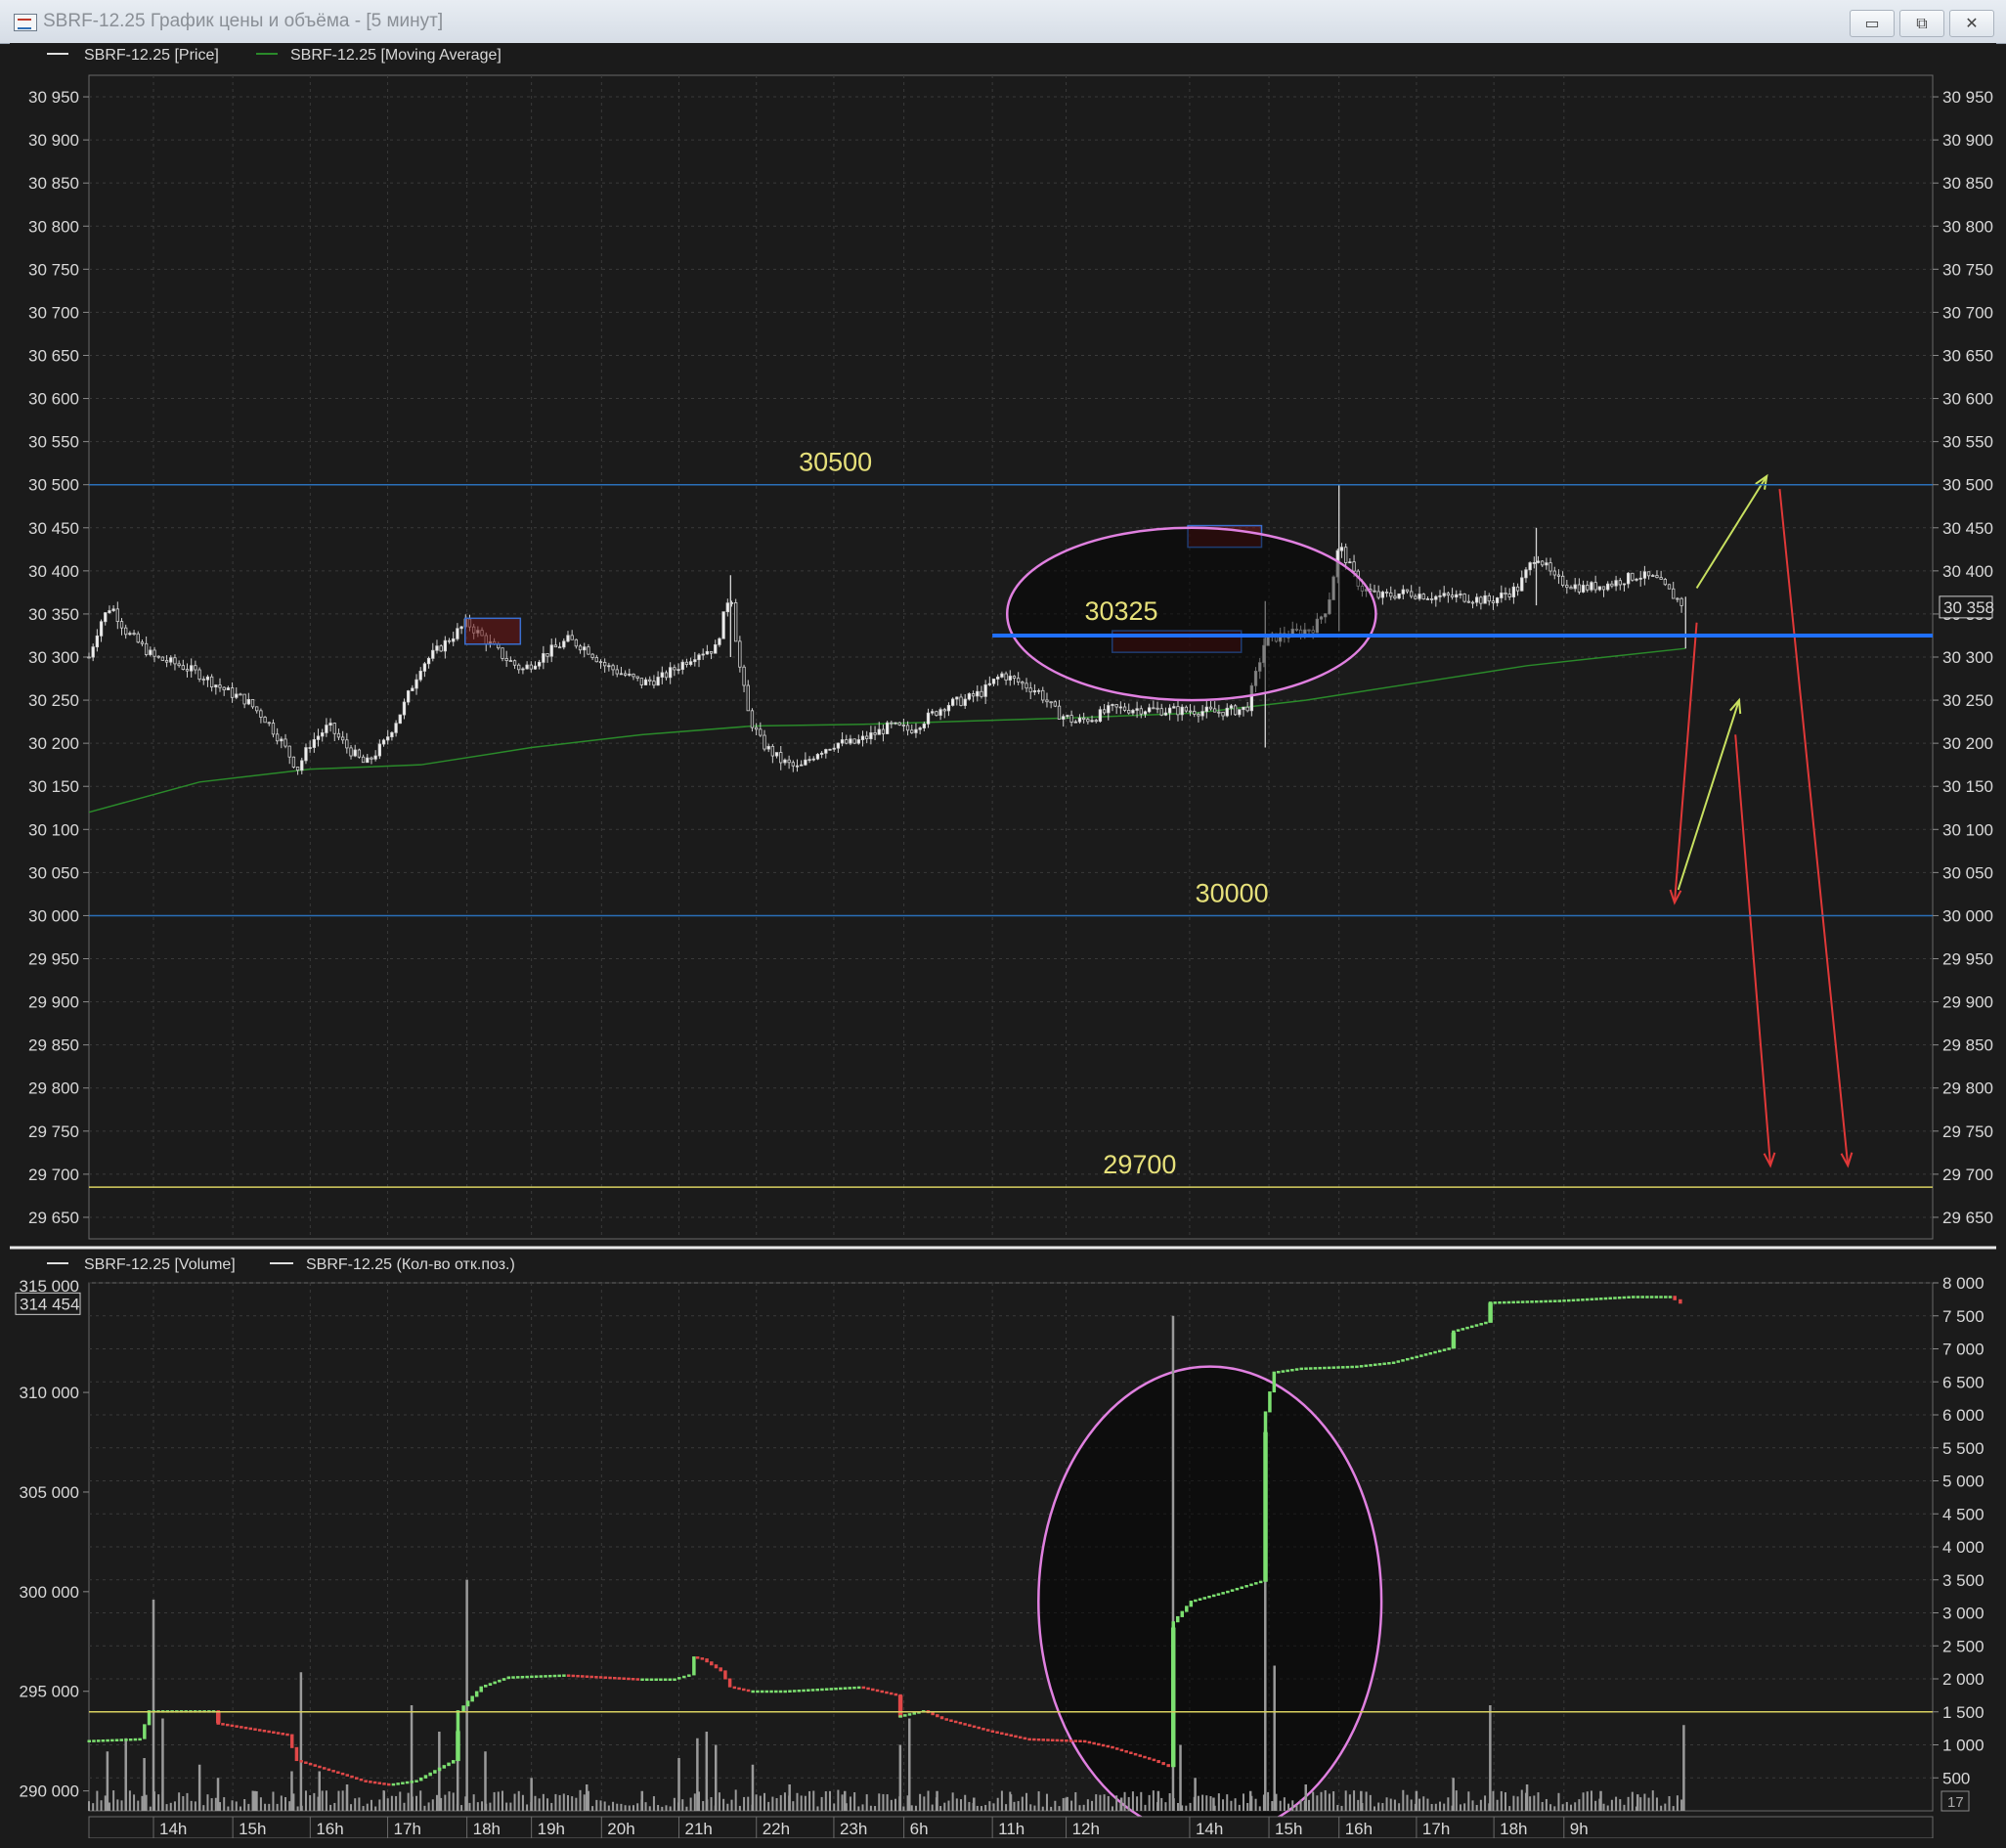 This screenshot has height=1848, width=2006. Describe the element at coordinates (49, 1492) in the screenshot. I see `oi-tick-label: 305 000` at that location.